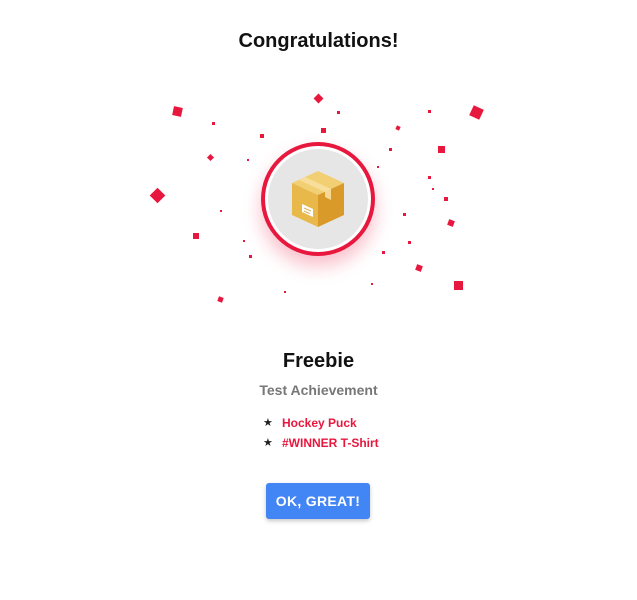  Describe the element at coordinates (330, 443) in the screenshot. I see `reward-link-winner-tshirt: #WINNER T-Shirt` at that location.